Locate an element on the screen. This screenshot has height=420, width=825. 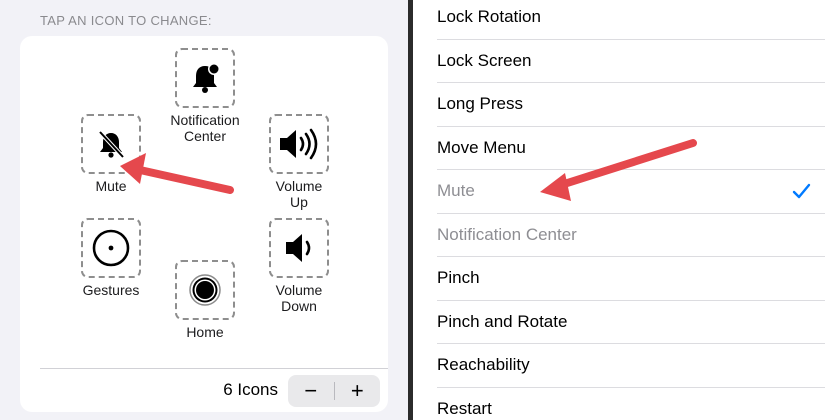
icon-slot-home: Home is located at coordinates (205, 300).